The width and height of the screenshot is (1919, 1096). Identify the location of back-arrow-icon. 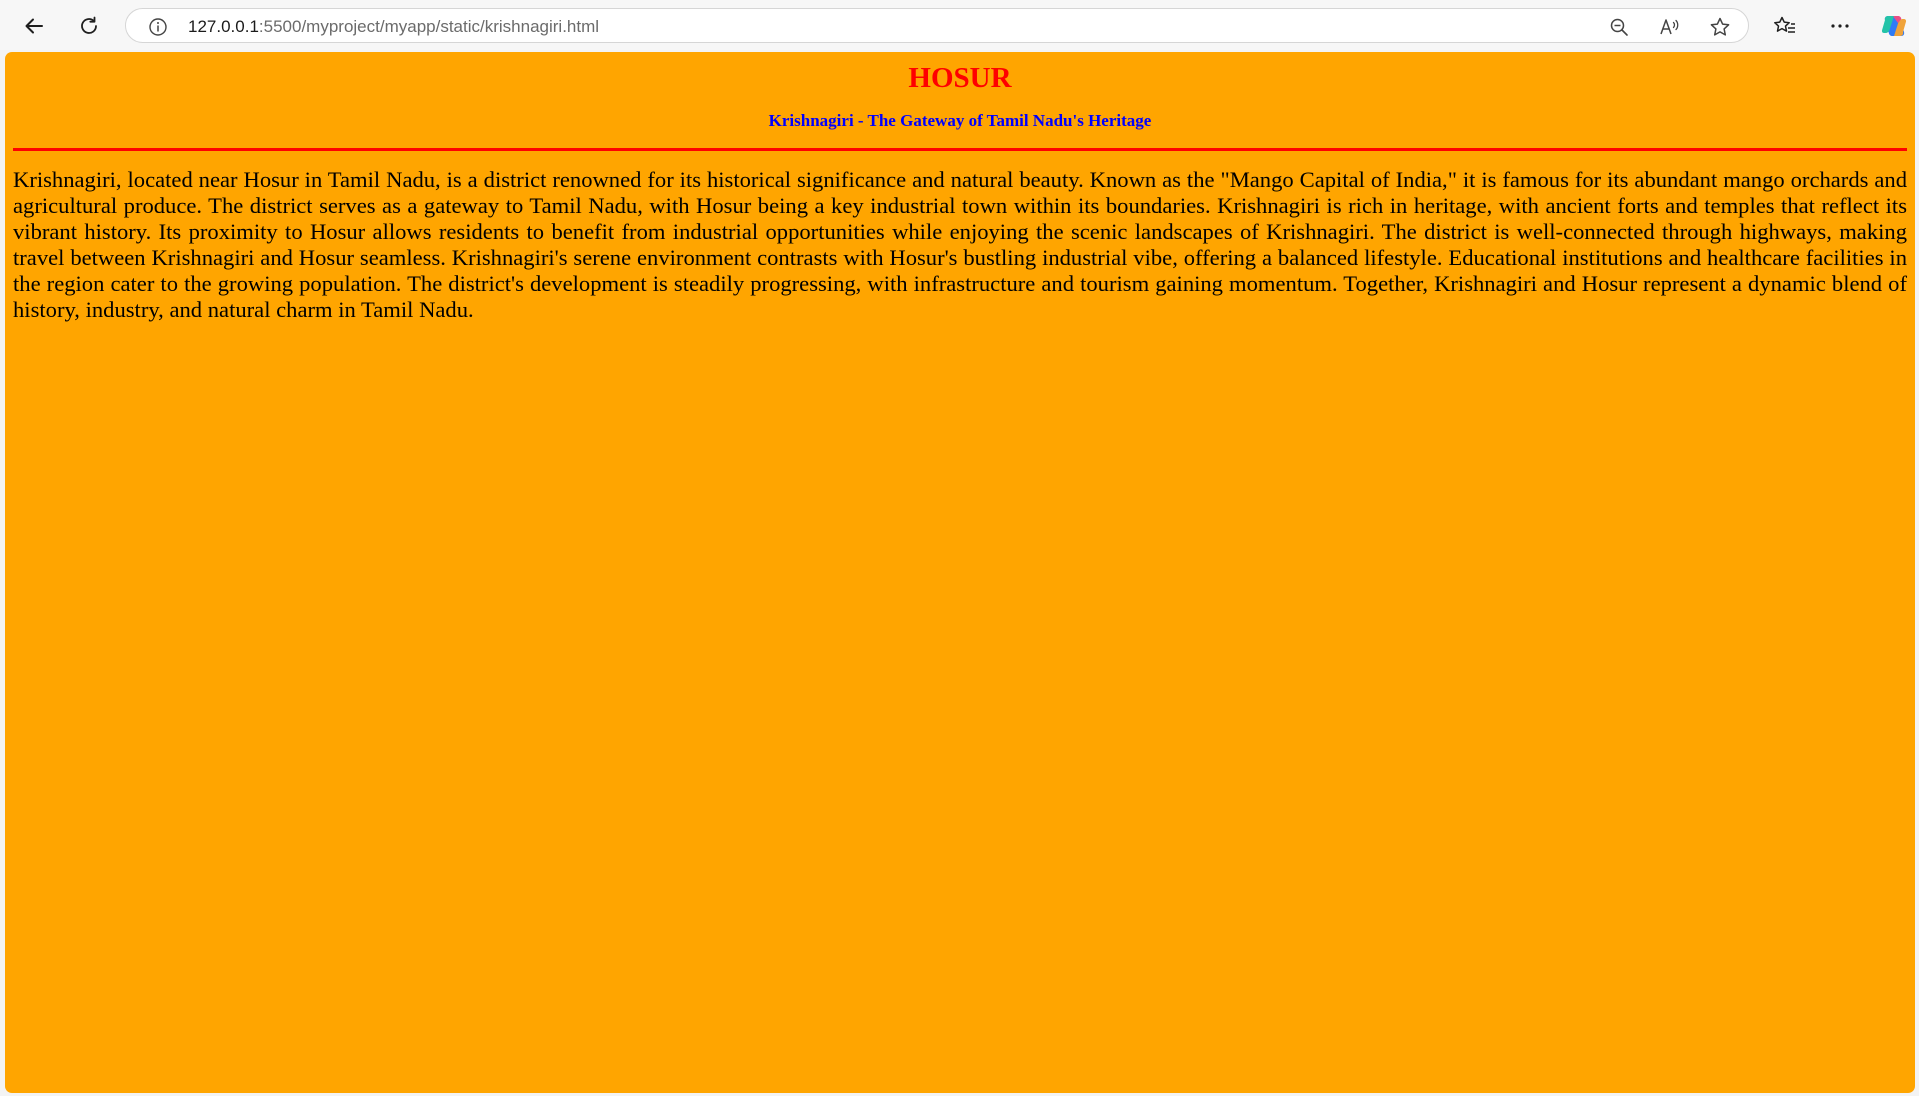
(34, 26).